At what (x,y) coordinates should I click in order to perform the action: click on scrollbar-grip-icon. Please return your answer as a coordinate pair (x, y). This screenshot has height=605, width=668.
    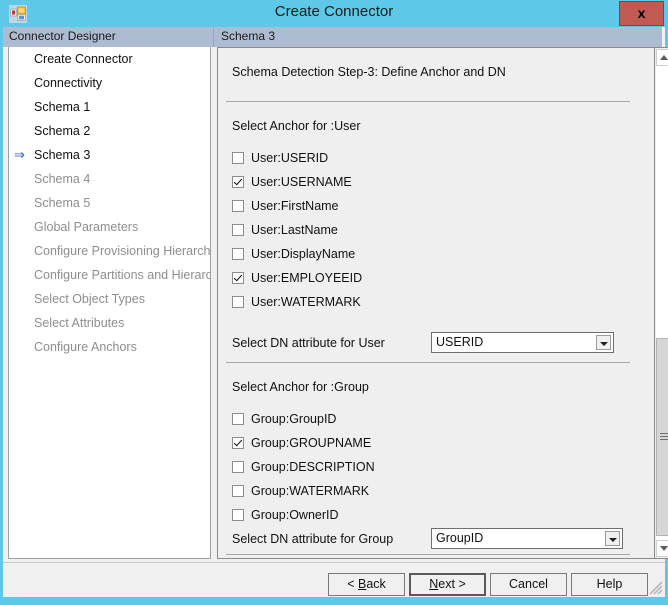
    Looking at the image, I should click on (664, 437).